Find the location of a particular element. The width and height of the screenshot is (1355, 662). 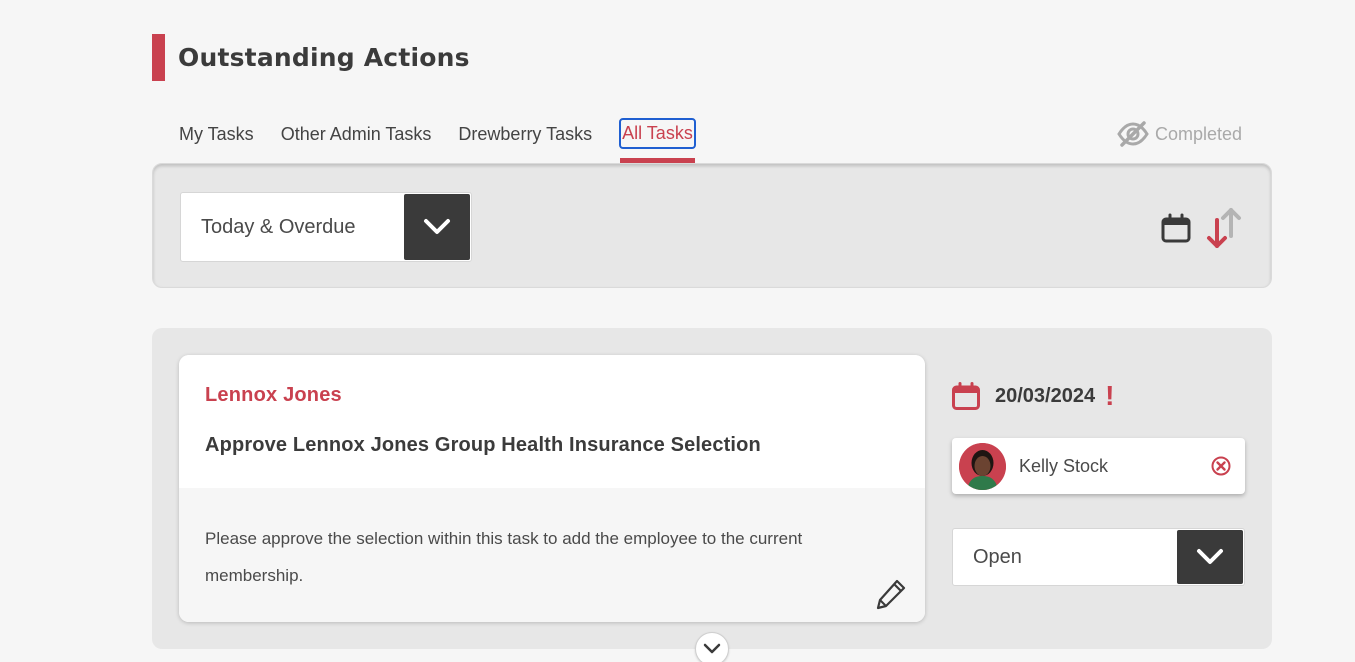

status-value: Open is located at coordinates (997, 556).